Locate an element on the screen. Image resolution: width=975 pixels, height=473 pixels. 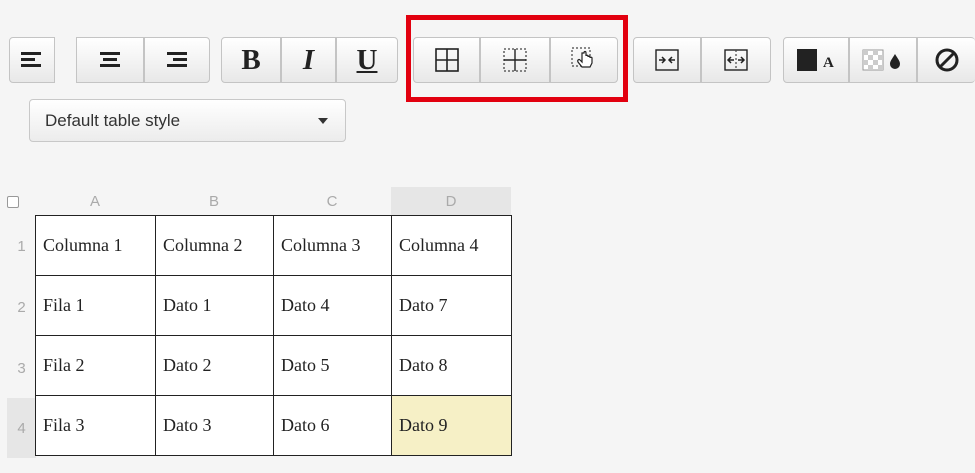
table-row: Fila 2 Dato 2 Dato 5 Dato 8 is located at coordinates (273, 365).